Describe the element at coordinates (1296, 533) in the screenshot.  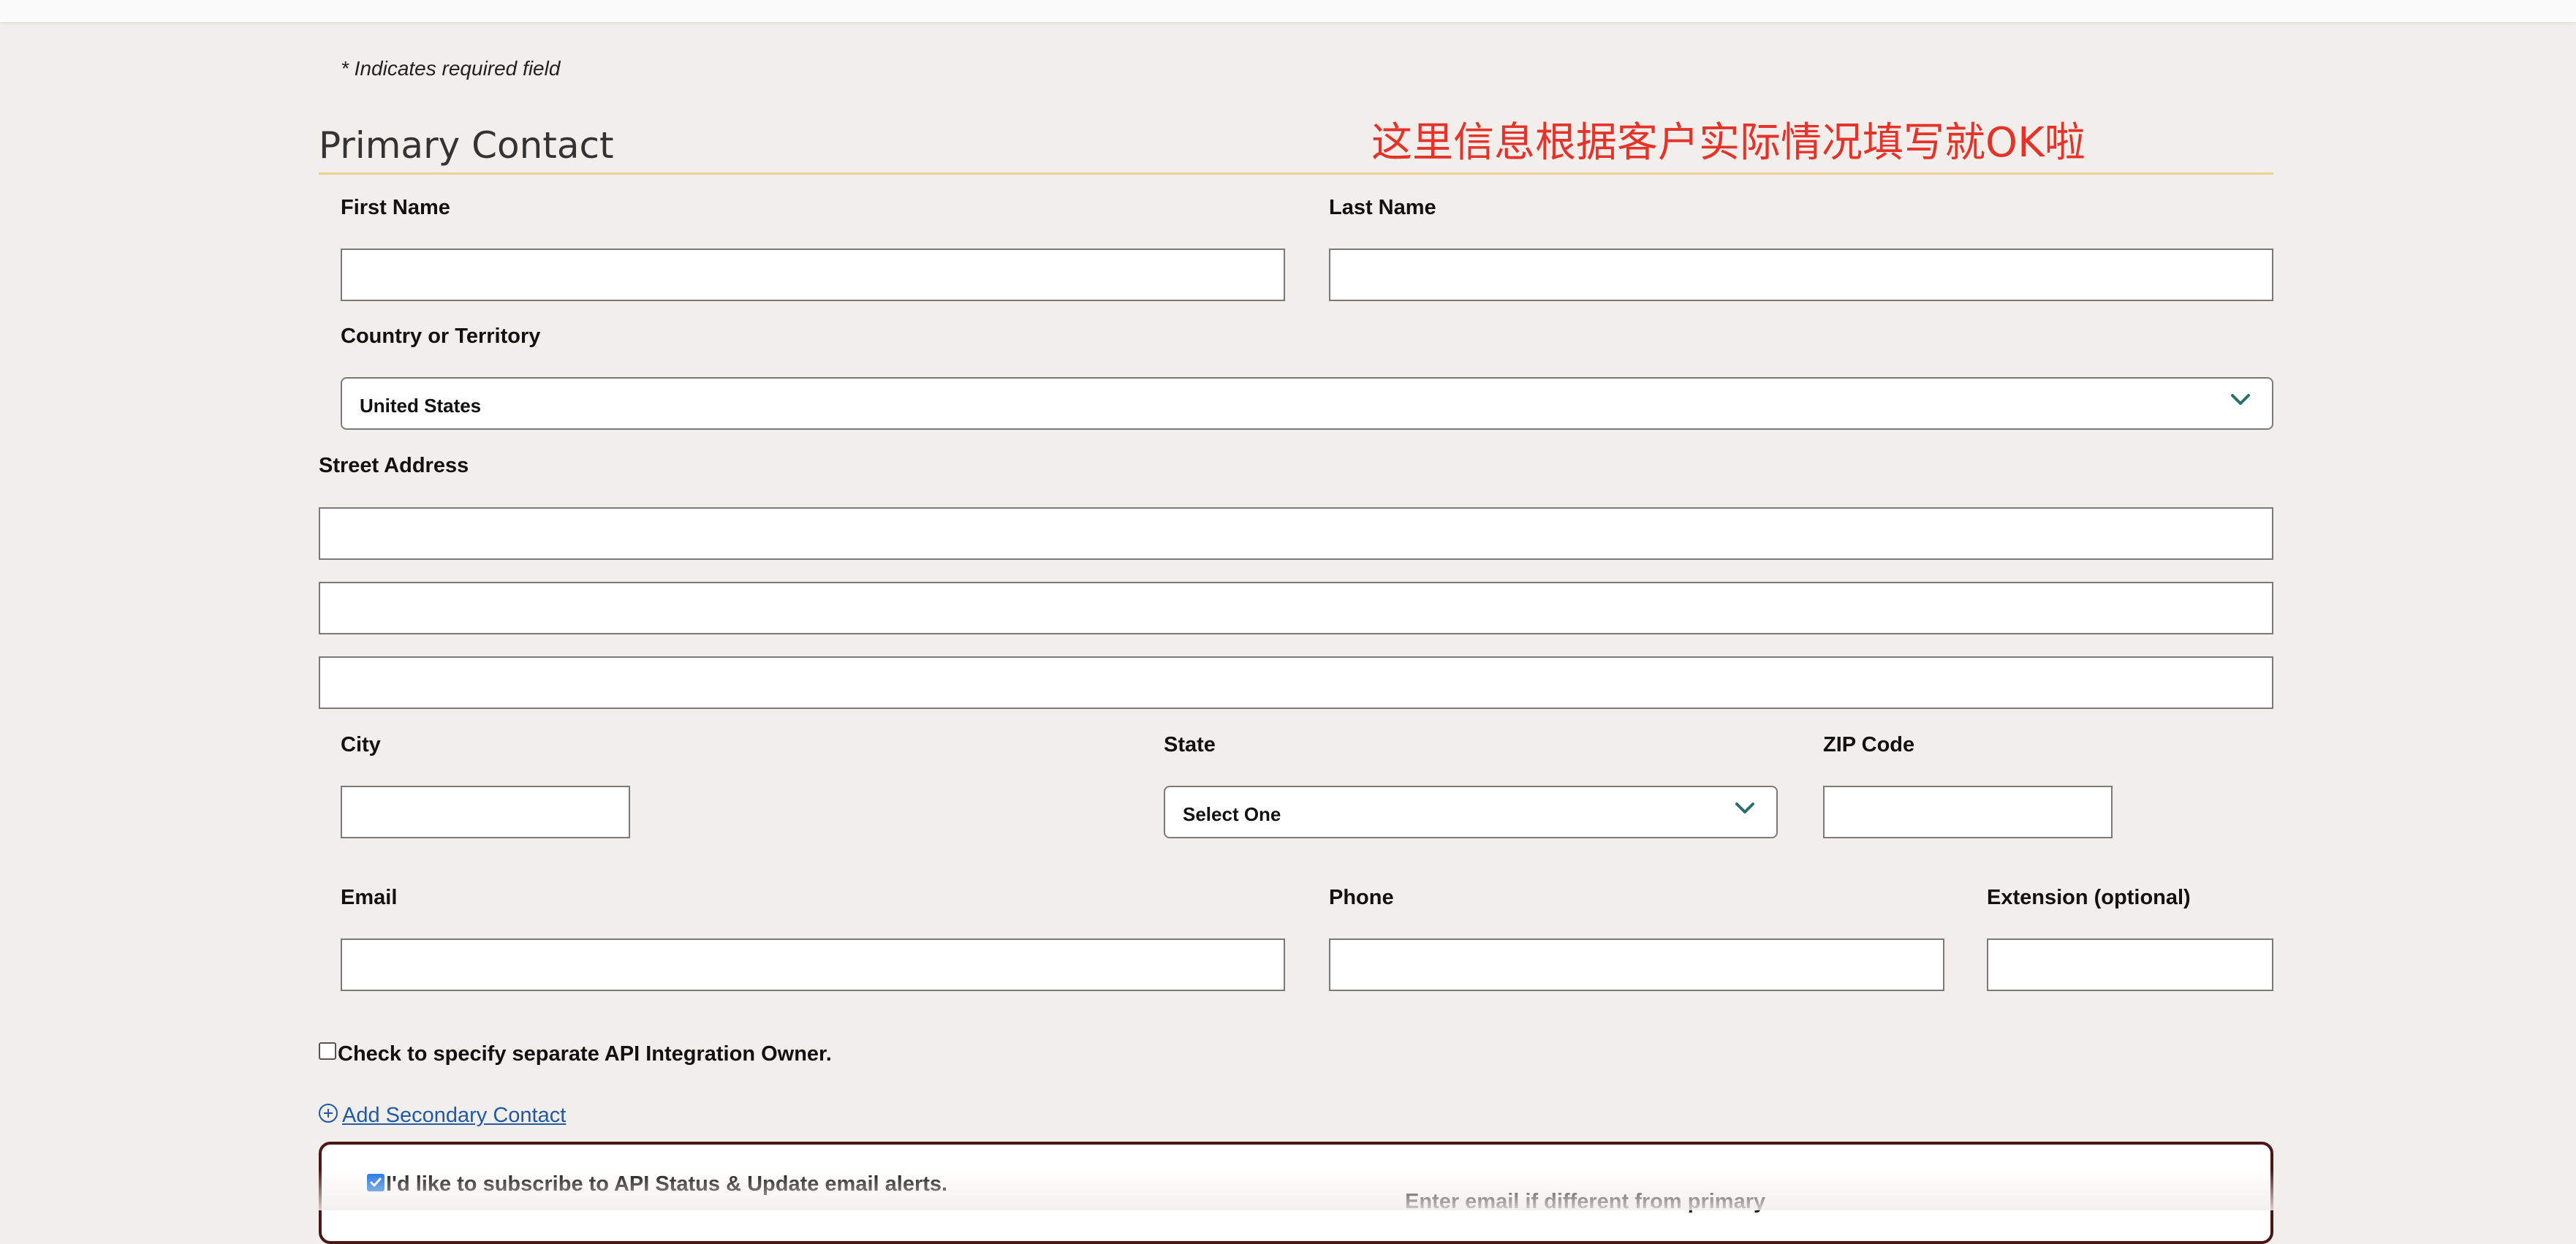
I see `street-address-line1-input` at that location.